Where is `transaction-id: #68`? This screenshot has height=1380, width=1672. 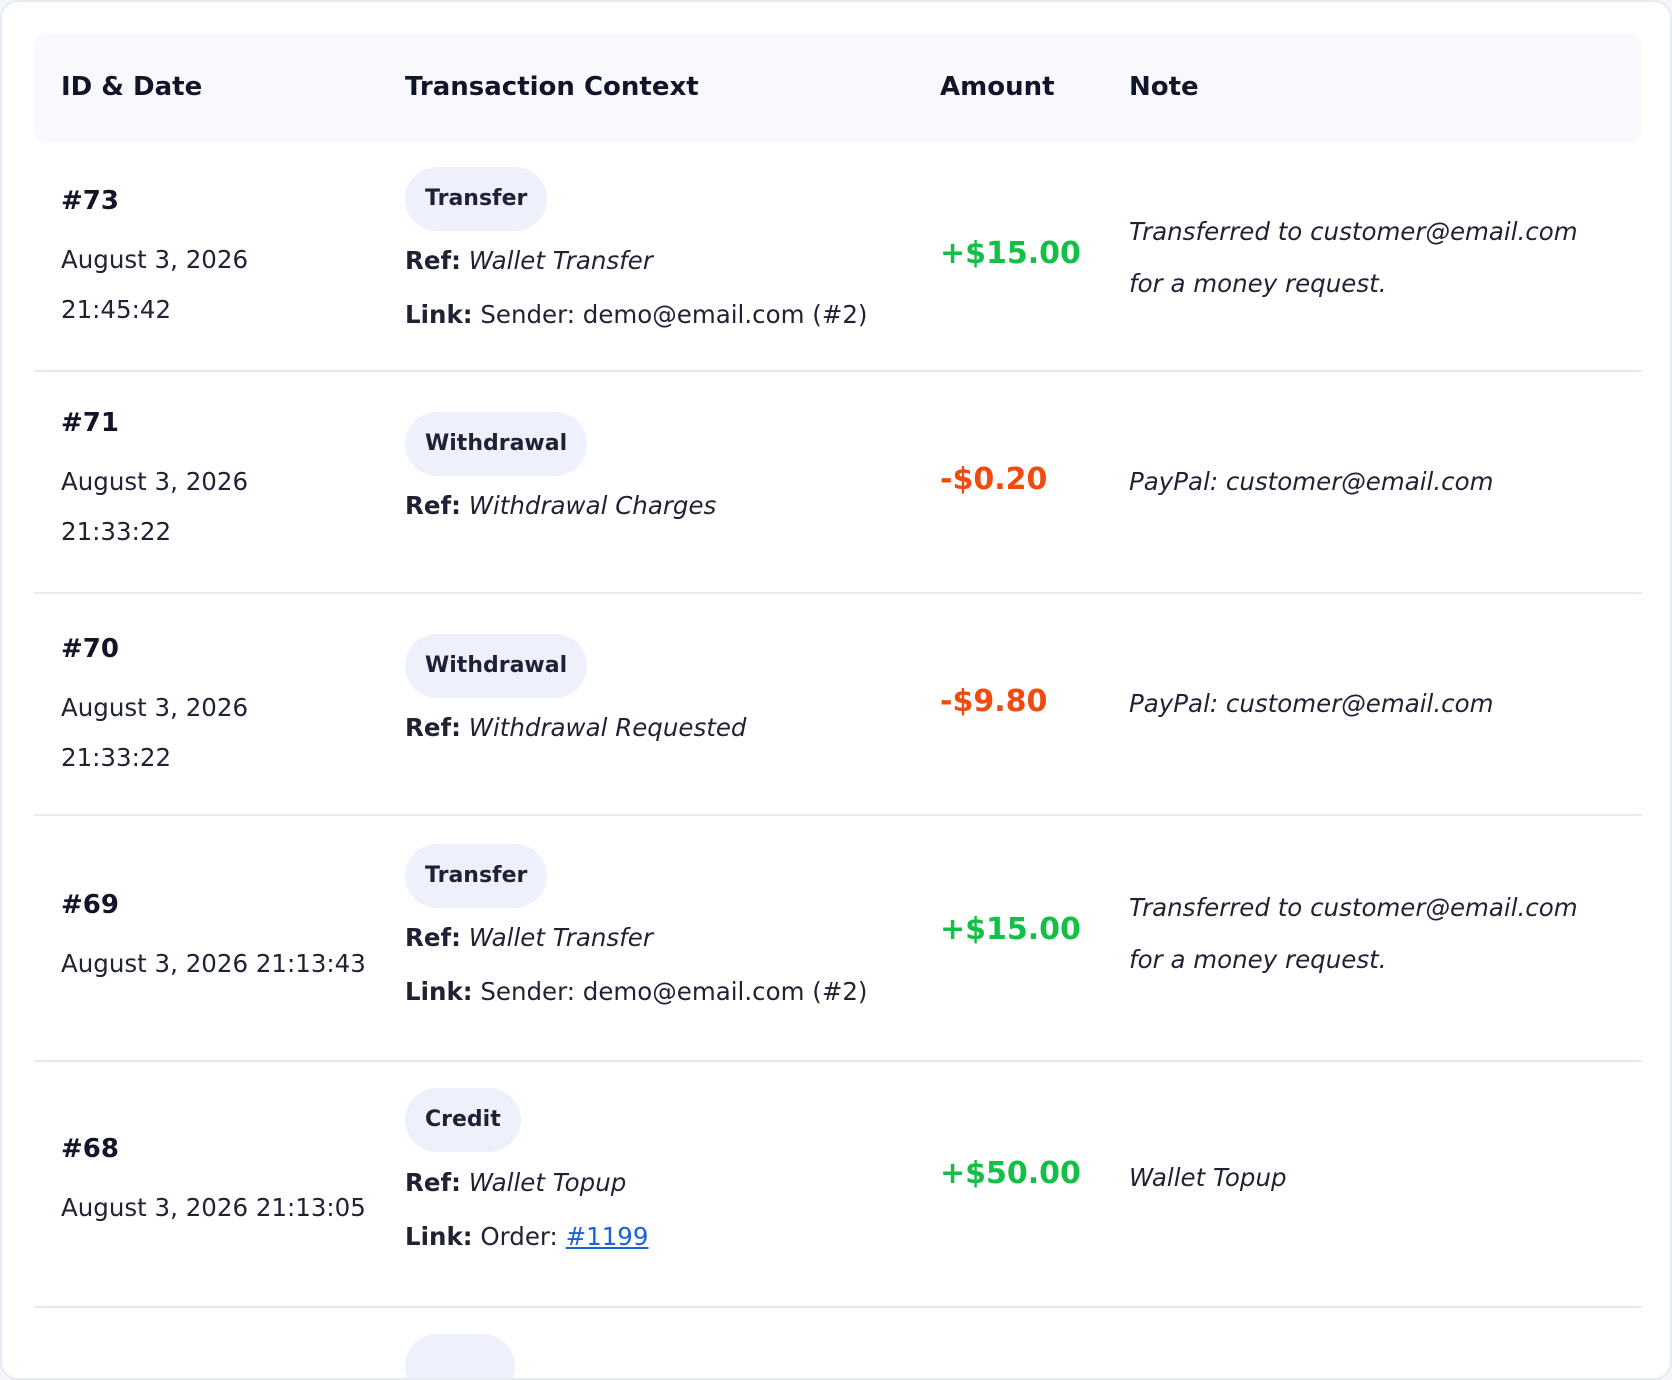 transaction-id: #68 is located at coordinates (90, 1149).